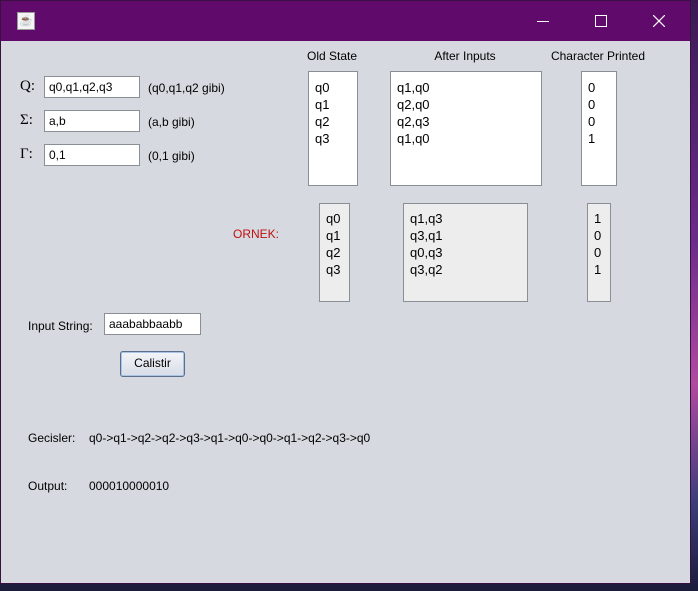  I want to click on states-symbol: Q:, so click(27, 86).